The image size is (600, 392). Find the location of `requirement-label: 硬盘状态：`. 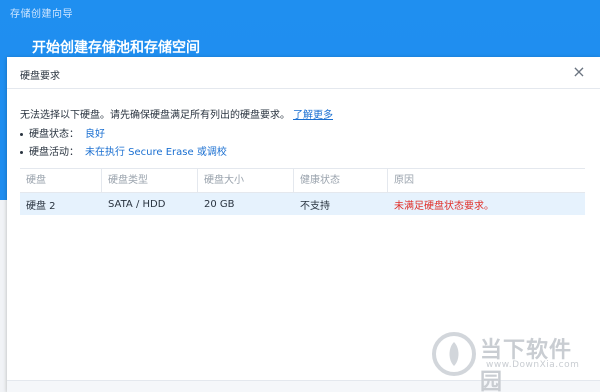

requirement-label: 硬盘状态： is located at coordinates (54, 134).